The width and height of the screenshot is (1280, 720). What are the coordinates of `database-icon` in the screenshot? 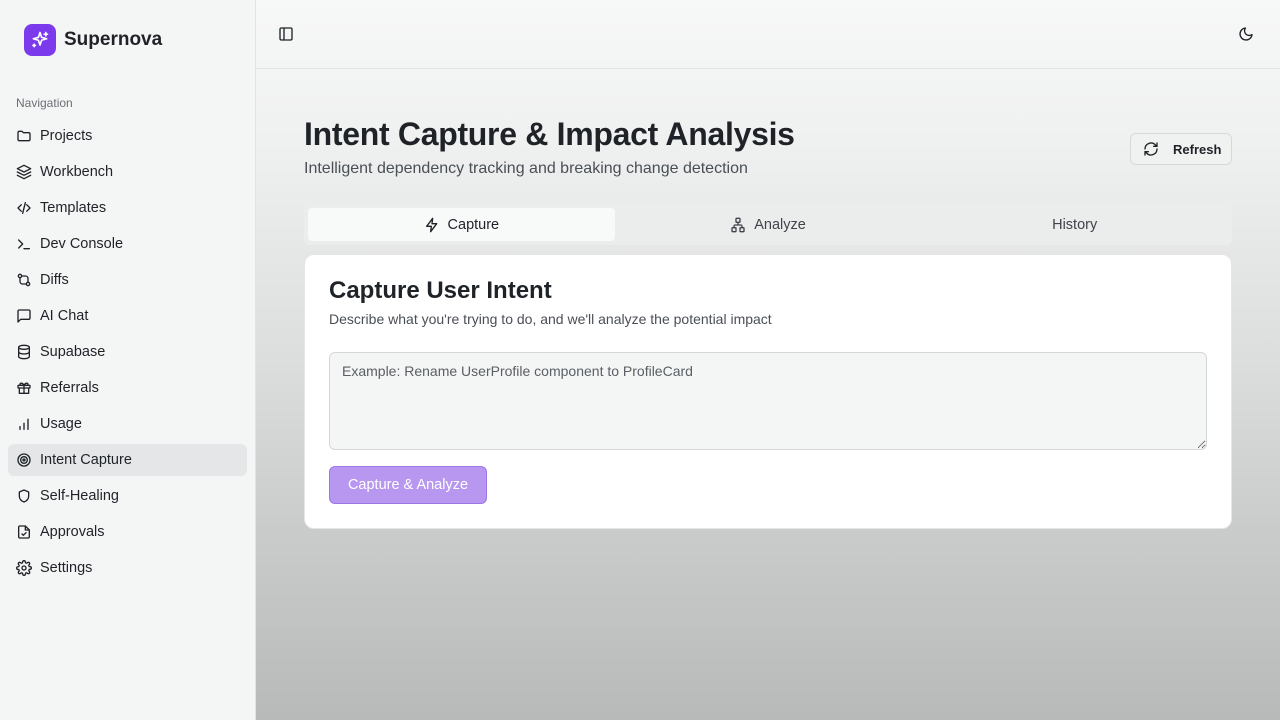 It's located at (24, 352).